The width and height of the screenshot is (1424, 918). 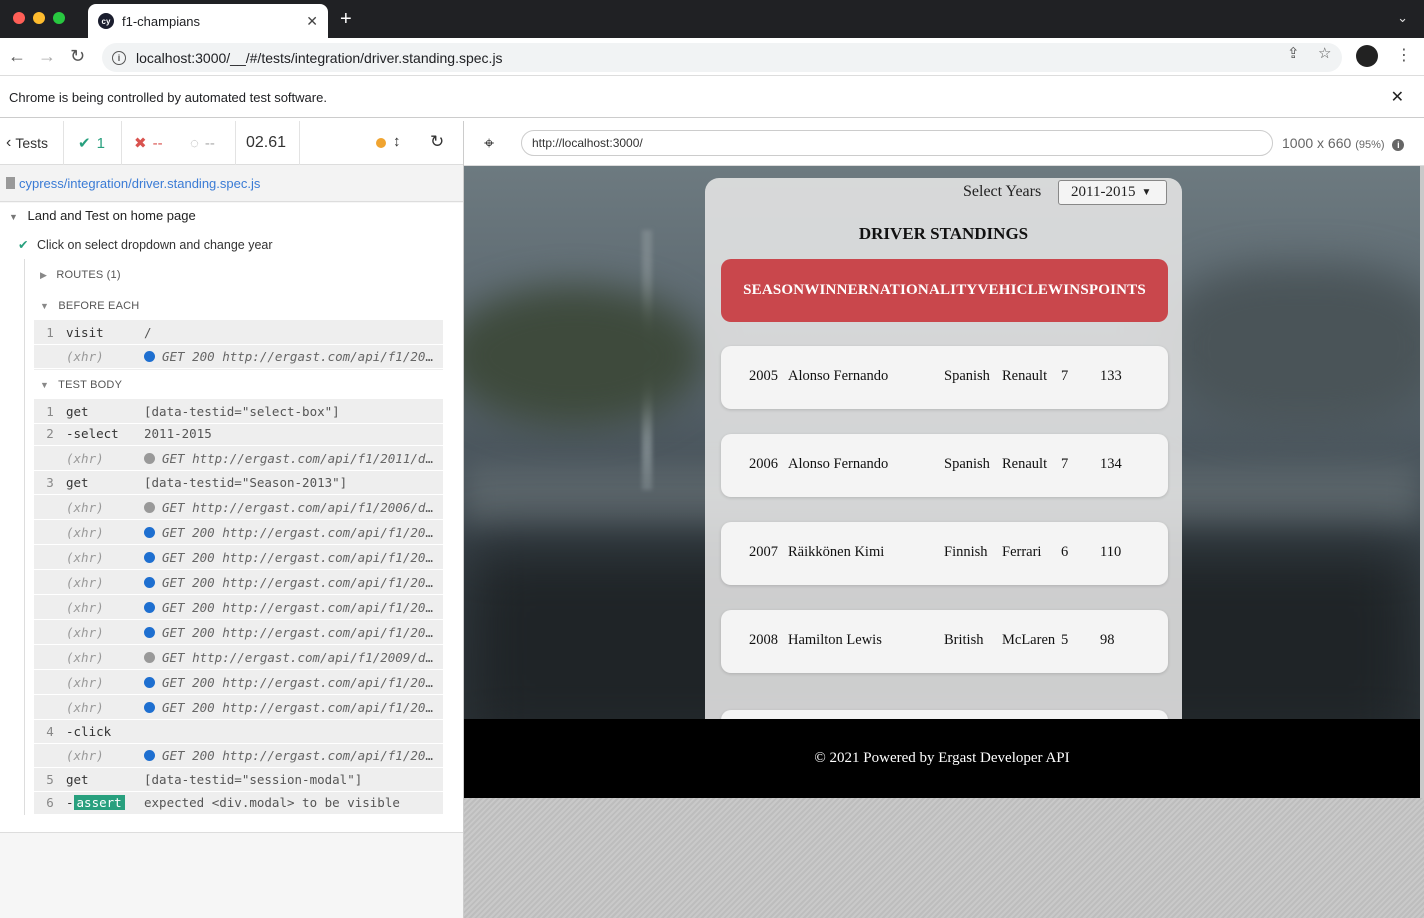 What do you see at coordinates (944, 641) in the screenshot?
I see `table-row: 2008 Hamilton Lewis British McLaren 5 98` at bounding box center [944, 641].